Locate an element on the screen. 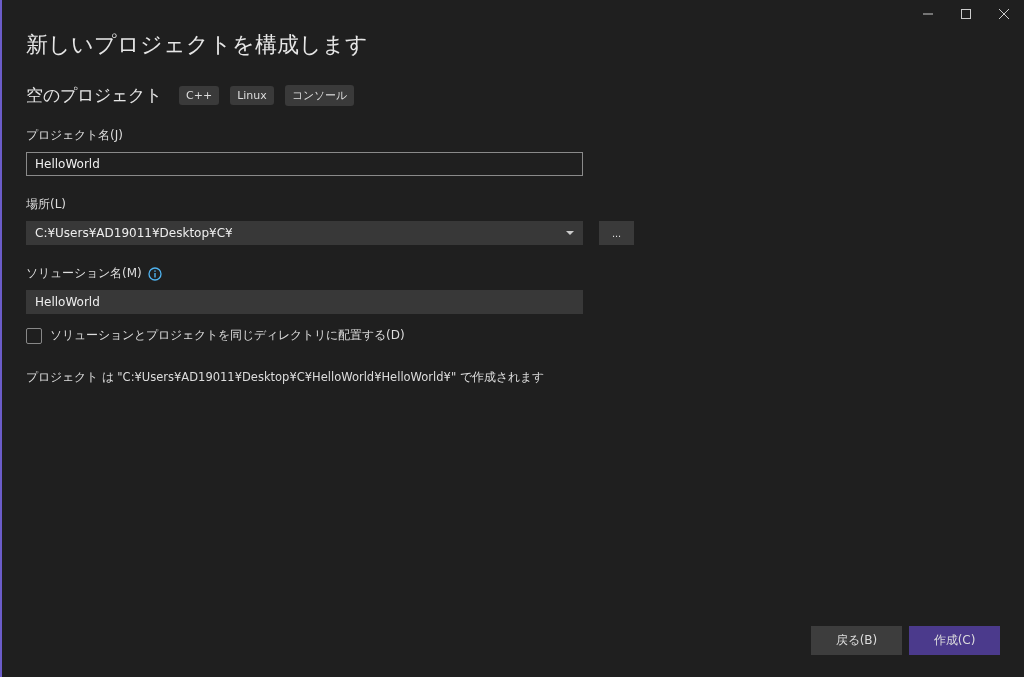 The height and width of the screenshot is (677, 1024). create-button: 作成(C) is located at coordinates (954, 640).